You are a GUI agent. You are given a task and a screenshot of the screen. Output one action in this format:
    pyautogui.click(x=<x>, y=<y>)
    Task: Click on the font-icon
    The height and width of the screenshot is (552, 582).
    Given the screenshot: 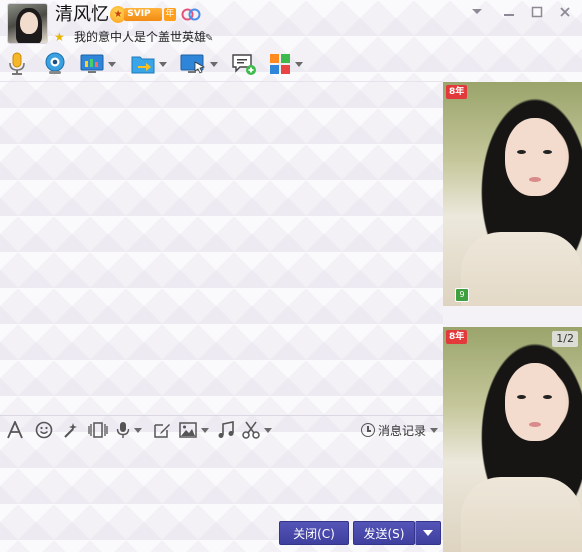 What is the action you would take?
    pyautogui.click(x=15, y=430)
    